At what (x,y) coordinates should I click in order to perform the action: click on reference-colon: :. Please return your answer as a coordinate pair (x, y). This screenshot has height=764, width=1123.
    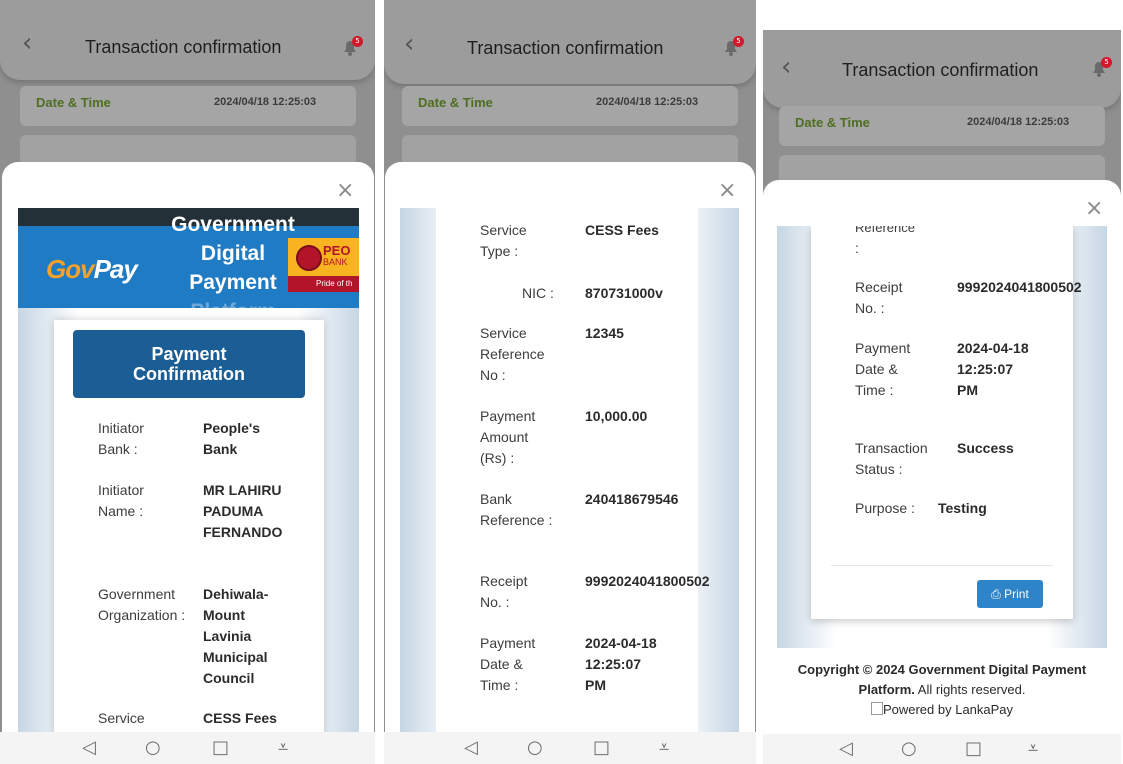
    Looking at the image, I should click on (857, 248).